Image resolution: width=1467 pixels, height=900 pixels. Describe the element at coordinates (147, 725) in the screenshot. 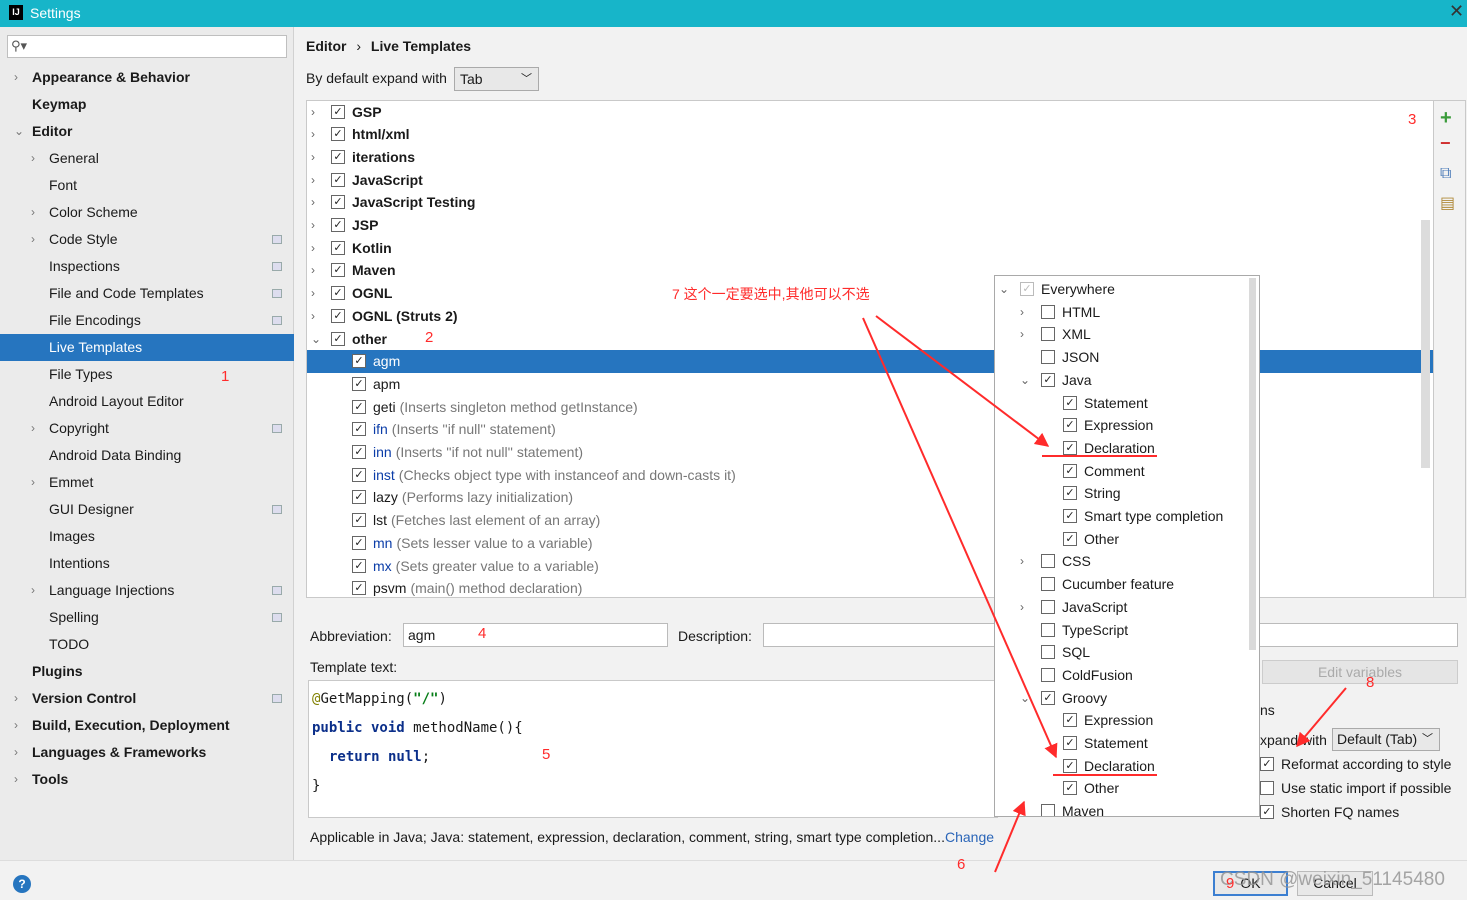

I see `sidebar-item: › Build, Execution, Deployment` at that location.